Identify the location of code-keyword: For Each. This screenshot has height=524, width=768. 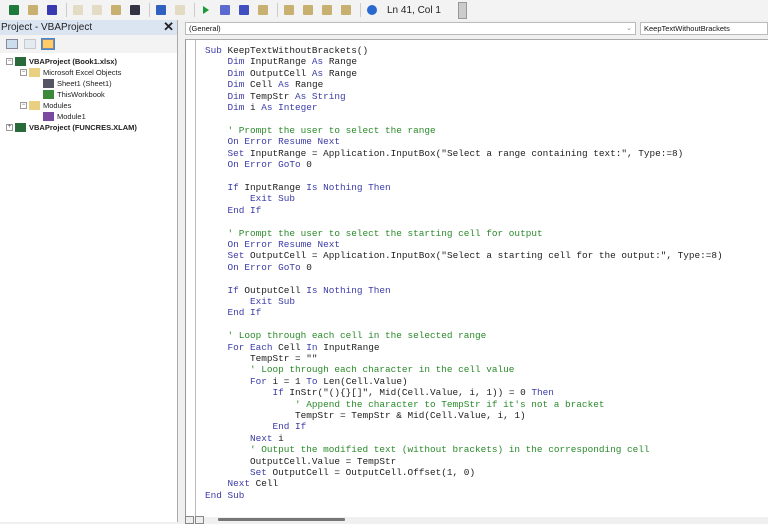
(253, 347).